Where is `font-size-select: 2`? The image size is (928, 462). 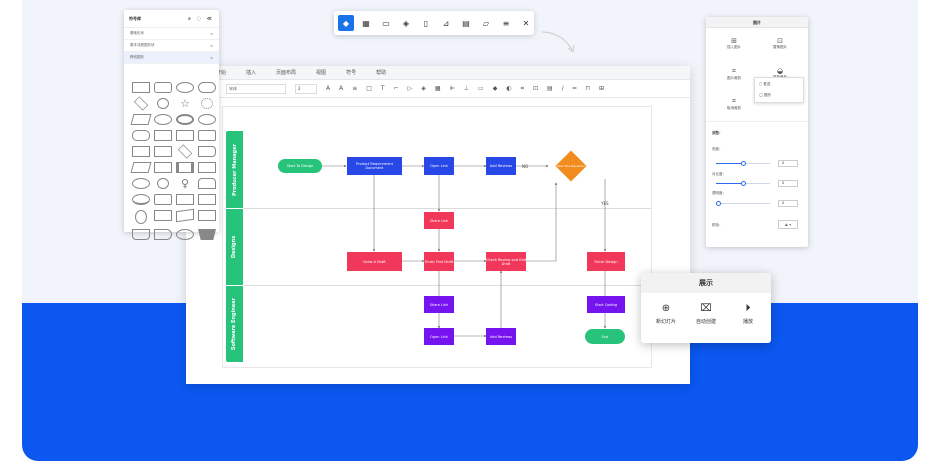
font-size-select: 2 is located at coordinates (306, 88).